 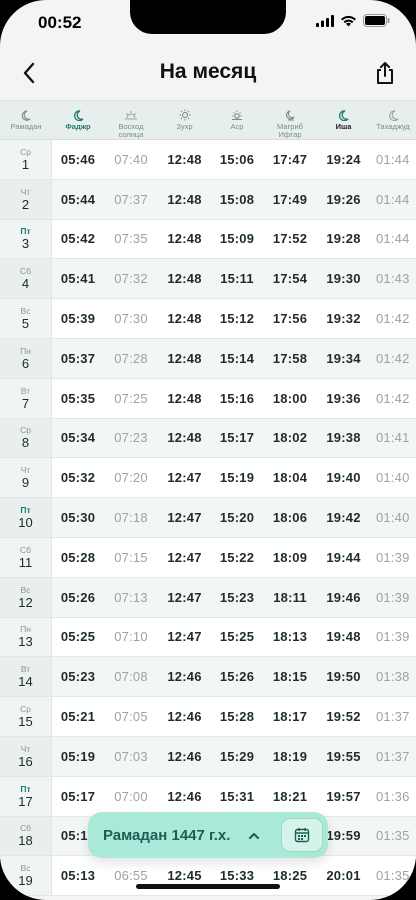 What do you see at coordinates (393, 677) in the screenshot?
I see `tahajjud-time: 01:38` at bounding box center [393, 677].